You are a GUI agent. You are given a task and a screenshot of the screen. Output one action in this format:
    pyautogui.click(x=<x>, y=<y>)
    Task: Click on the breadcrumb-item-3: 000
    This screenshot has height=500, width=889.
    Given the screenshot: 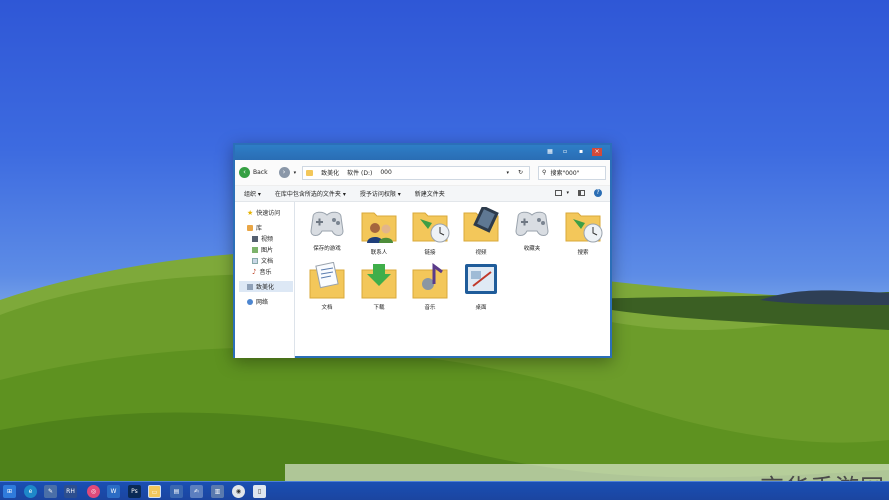 What is the action you would take?
    pyautogui.click(x=385, y=172)
    